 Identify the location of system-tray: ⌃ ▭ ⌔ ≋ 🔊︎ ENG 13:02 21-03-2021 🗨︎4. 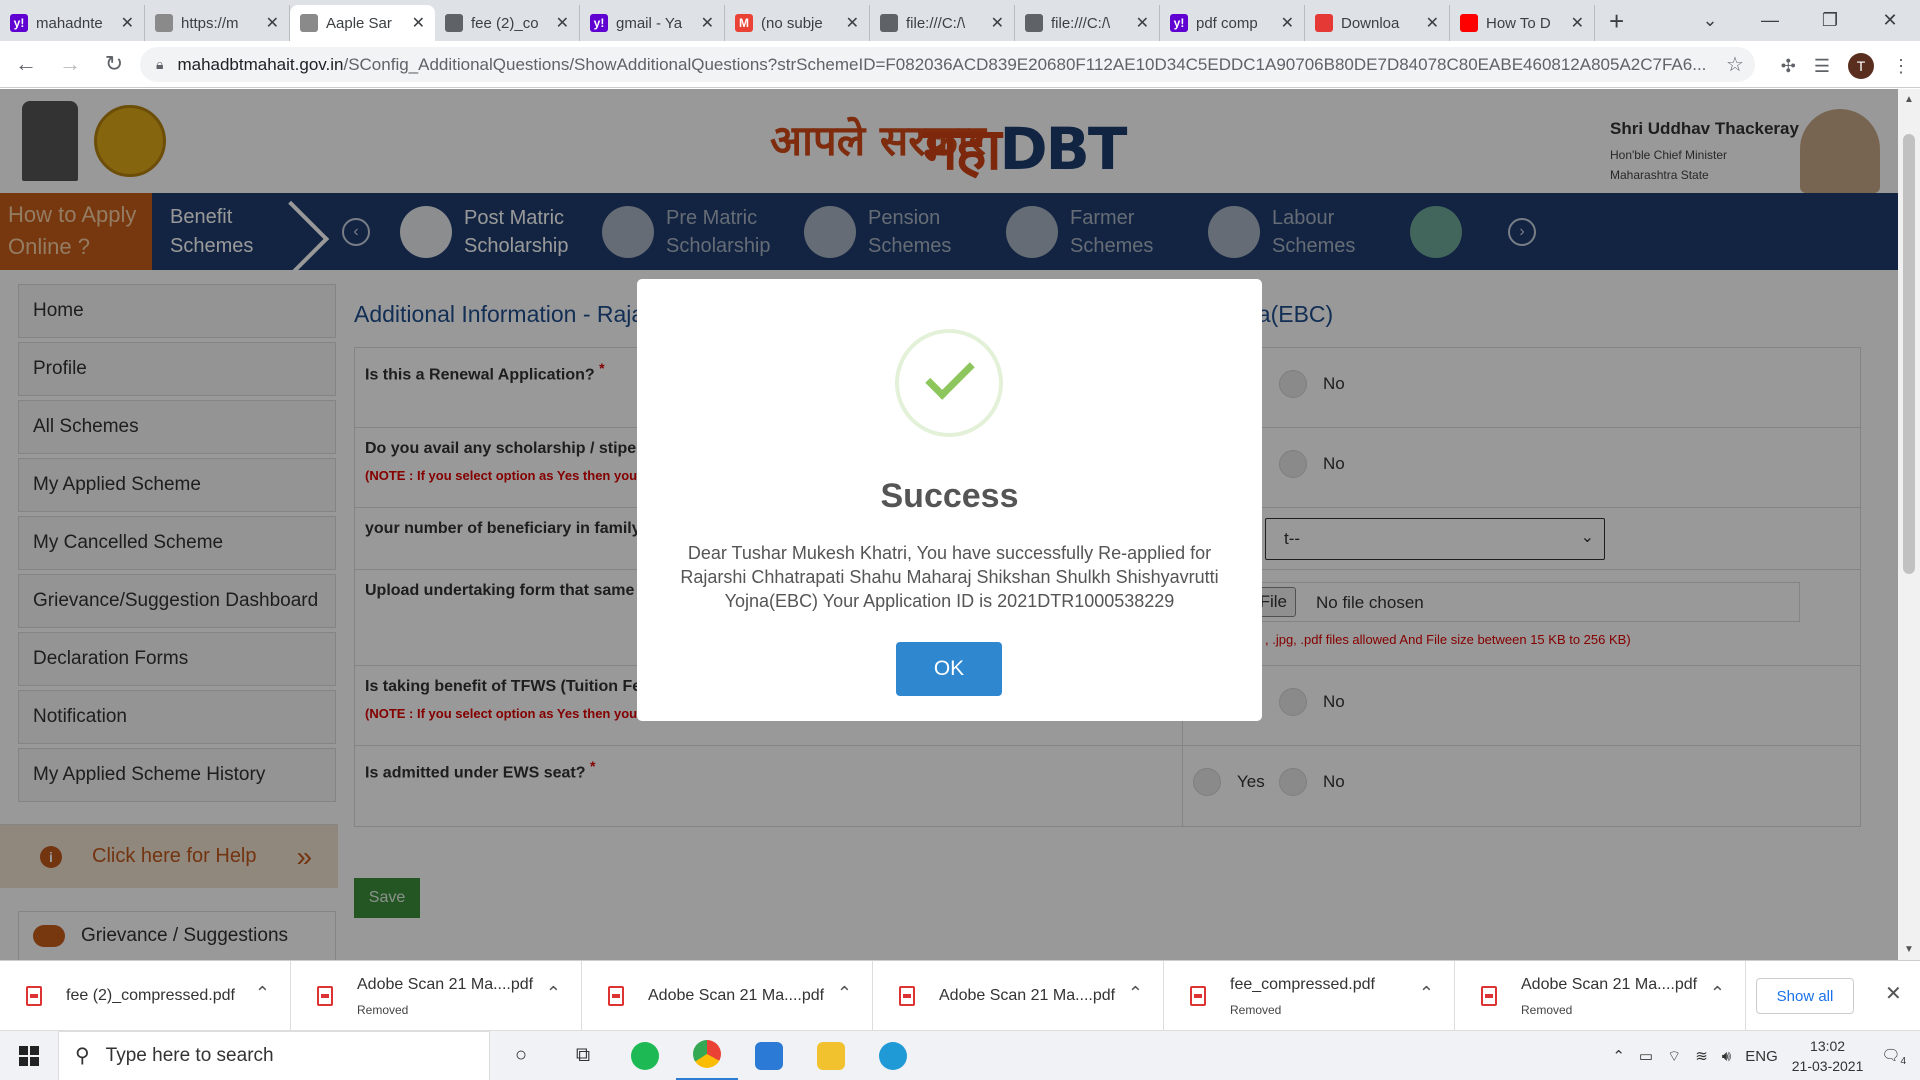
(1766, 1055).